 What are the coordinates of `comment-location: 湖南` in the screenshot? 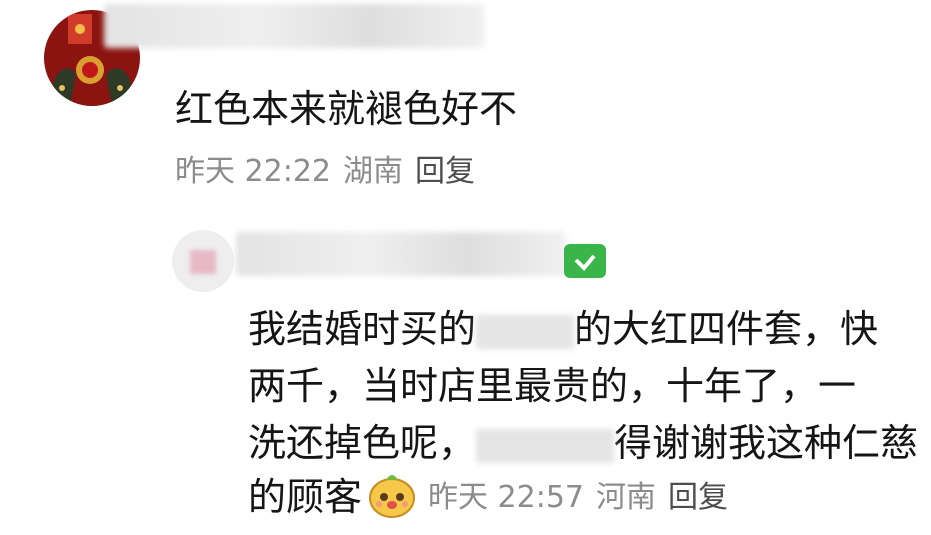 It's located at (373, 171).